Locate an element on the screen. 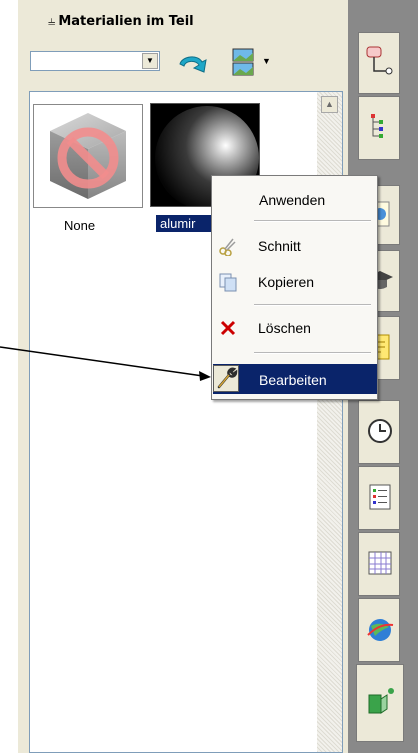  tab-properties-list is located at coordinates (379, 498).